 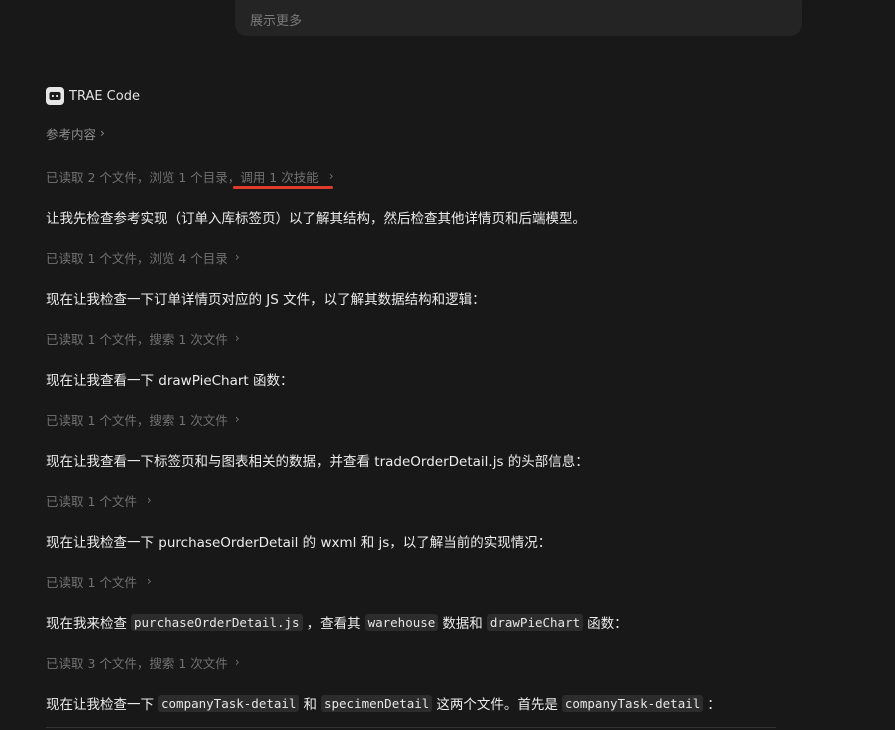 What do you see at coordinates (104, 96) in the screenshot?
I see `agent-name: TRAE Code` at bounding box center [104, 96].